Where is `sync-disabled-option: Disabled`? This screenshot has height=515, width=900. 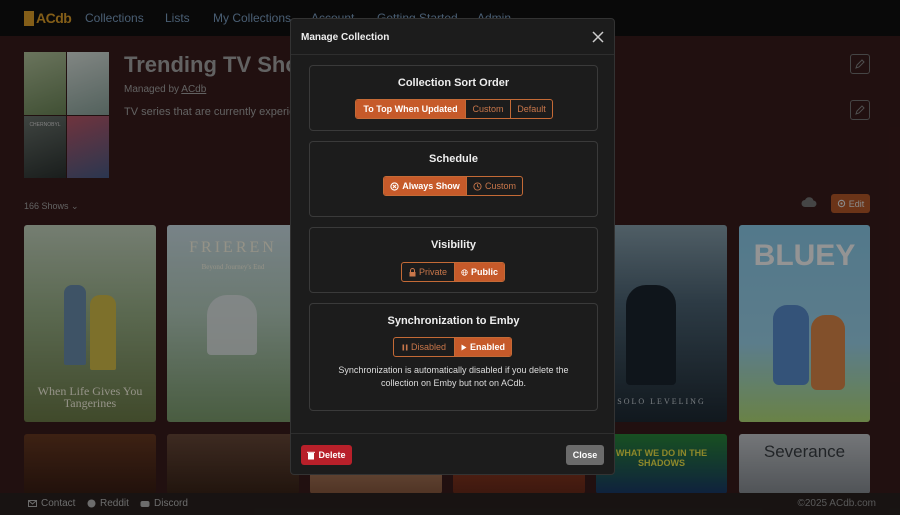
sync-disabled-option: Disabled is located at coordinates (424, 347).